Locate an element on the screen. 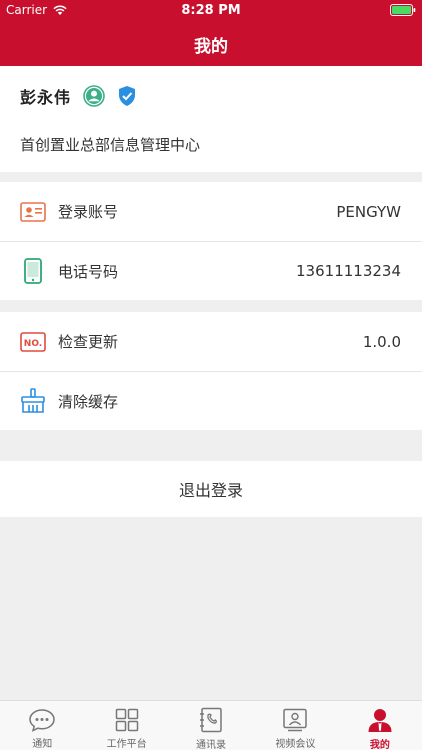  tab-mine: 我的 is located at coordinates (380, 725).